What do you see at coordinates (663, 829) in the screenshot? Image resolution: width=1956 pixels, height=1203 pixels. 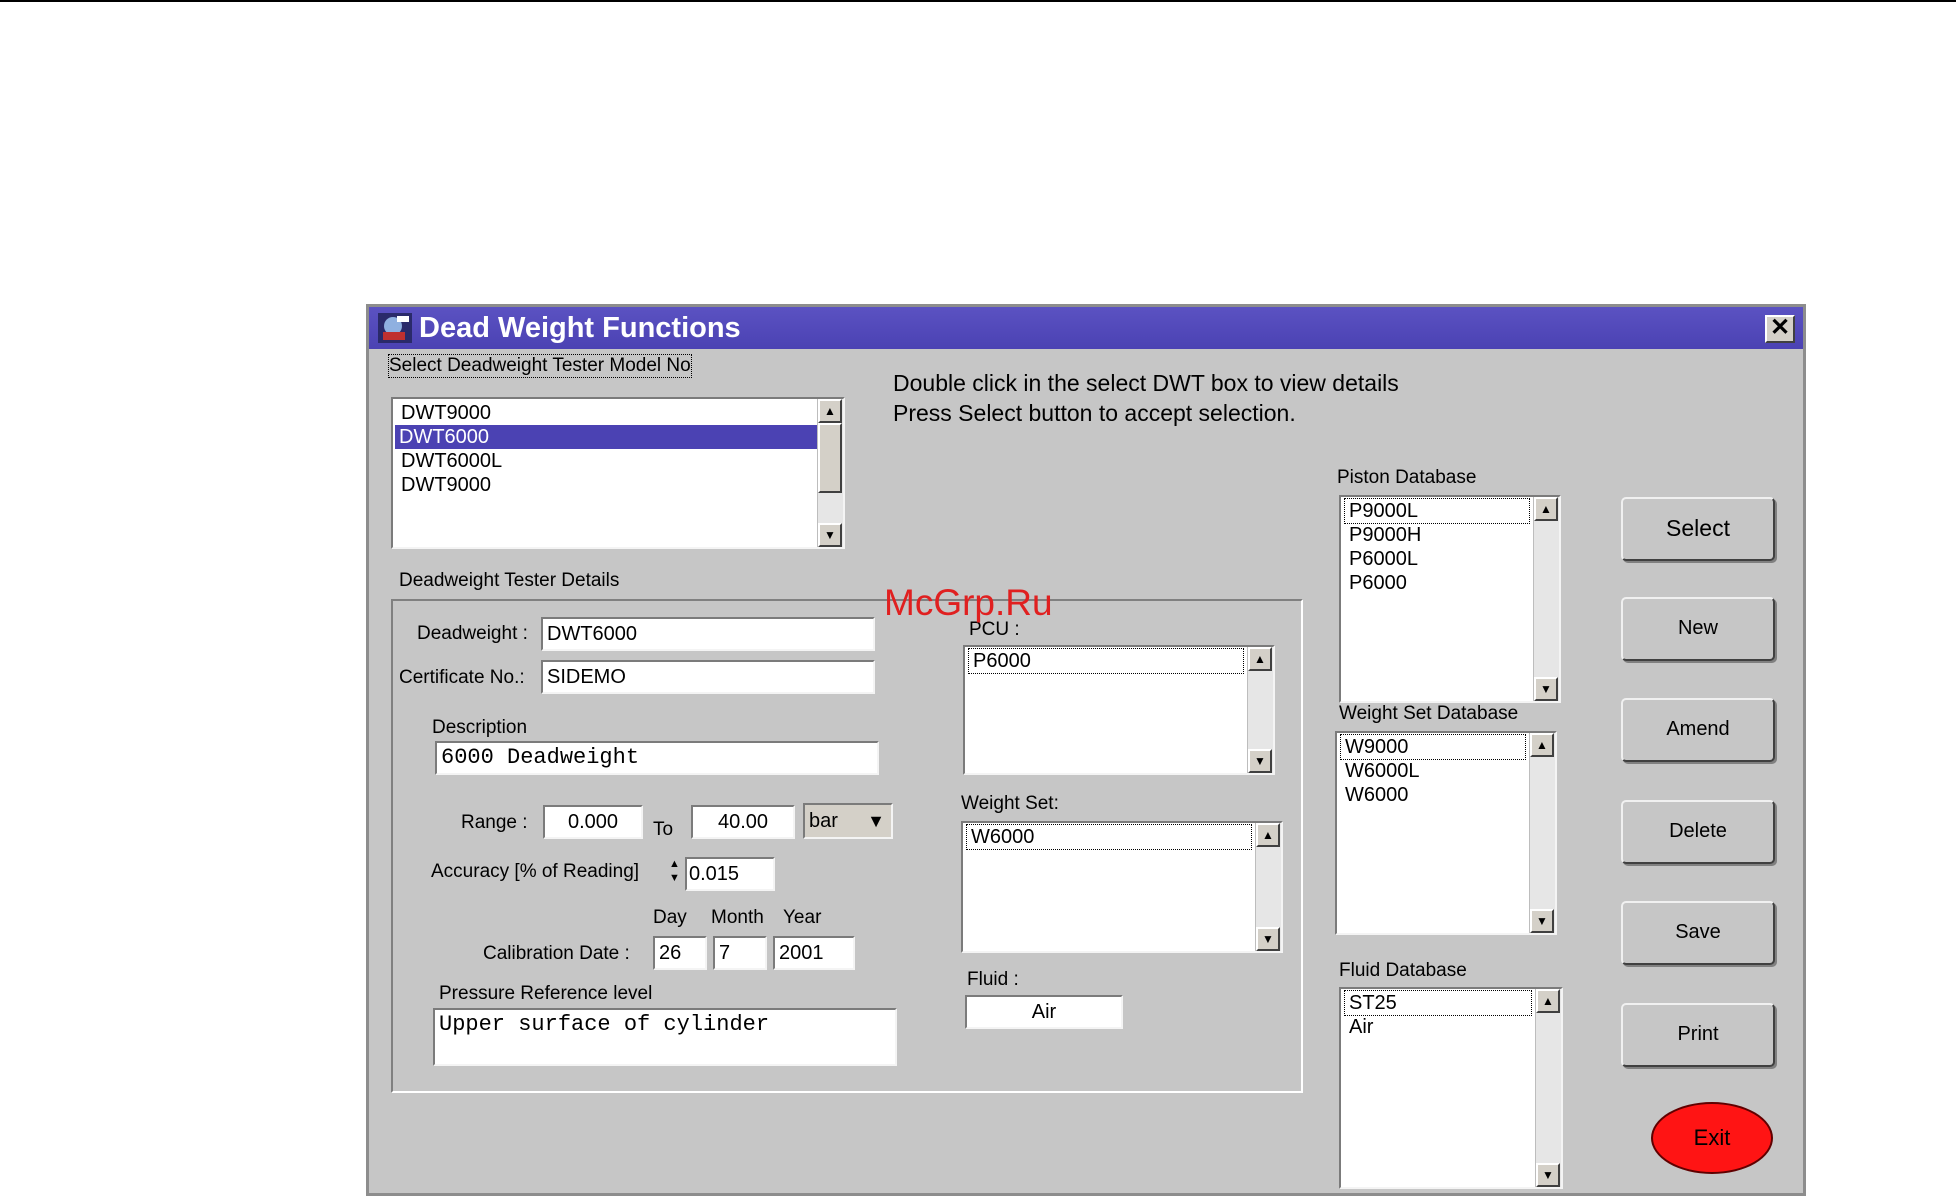 I see `range-to-label: To` at bounding box center [663, 829].